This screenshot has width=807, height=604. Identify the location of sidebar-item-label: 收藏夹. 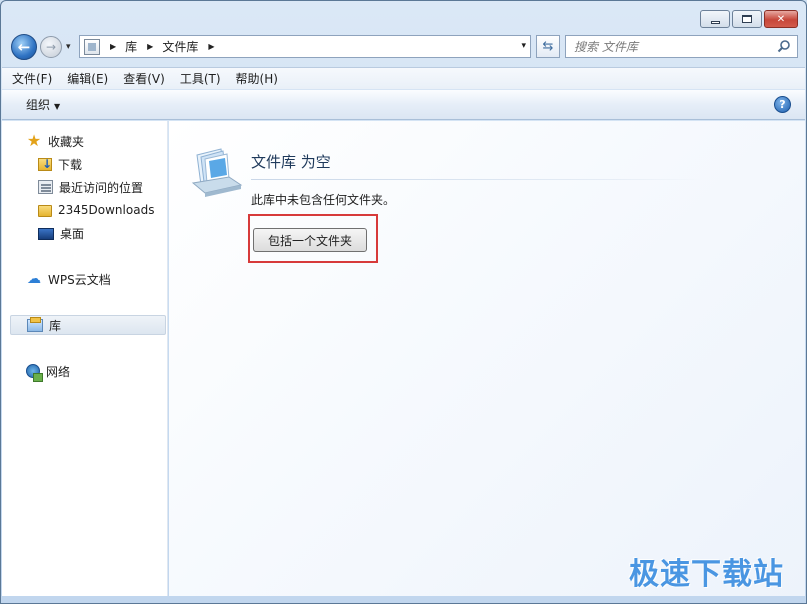
(66, 141).